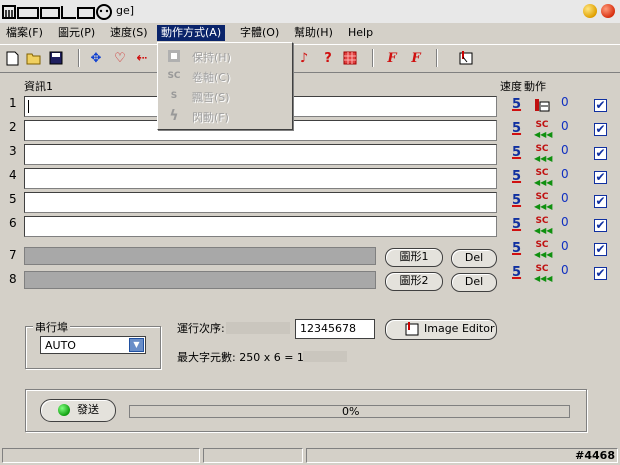 The height and width of the screenshot is (465, 620). Describe the element at coordinates (174, 96) in the screenshot. I see `snow-icon: S` at that location.